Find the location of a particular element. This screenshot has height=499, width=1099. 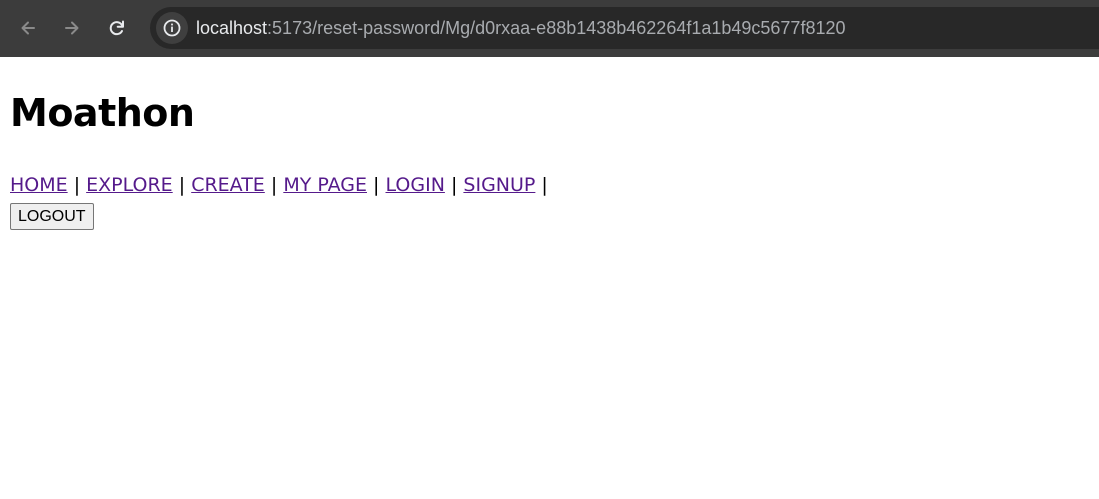

forward-button is located at coordinates (72, 28).